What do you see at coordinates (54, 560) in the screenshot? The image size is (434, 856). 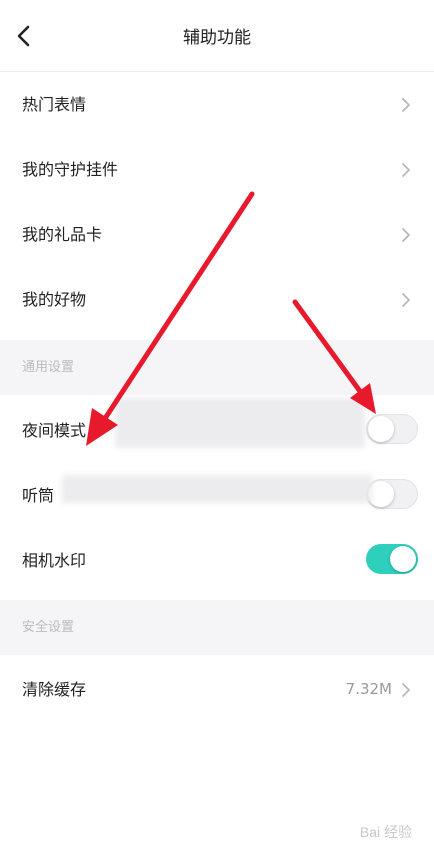 I see `setting-label: 相机水印` at bounding box center [54, 560].